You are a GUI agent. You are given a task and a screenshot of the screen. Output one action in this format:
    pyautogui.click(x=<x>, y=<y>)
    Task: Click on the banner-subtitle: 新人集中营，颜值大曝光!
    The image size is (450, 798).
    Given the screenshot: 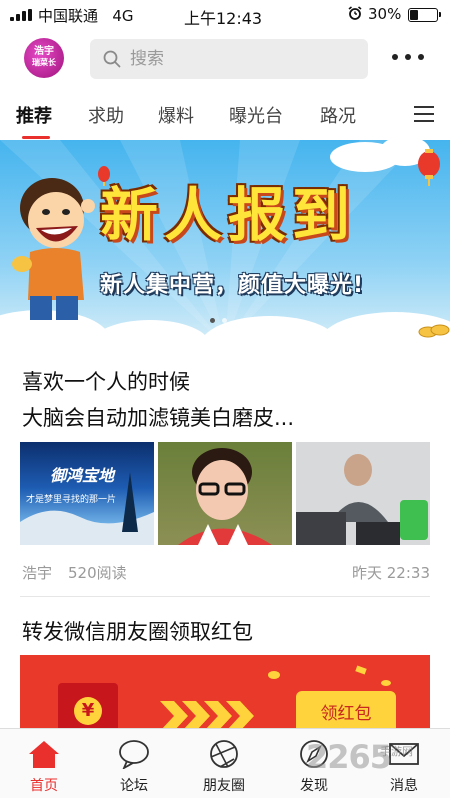 What is the action you would take?
    pyautogui.click(x=232, y=285)
    